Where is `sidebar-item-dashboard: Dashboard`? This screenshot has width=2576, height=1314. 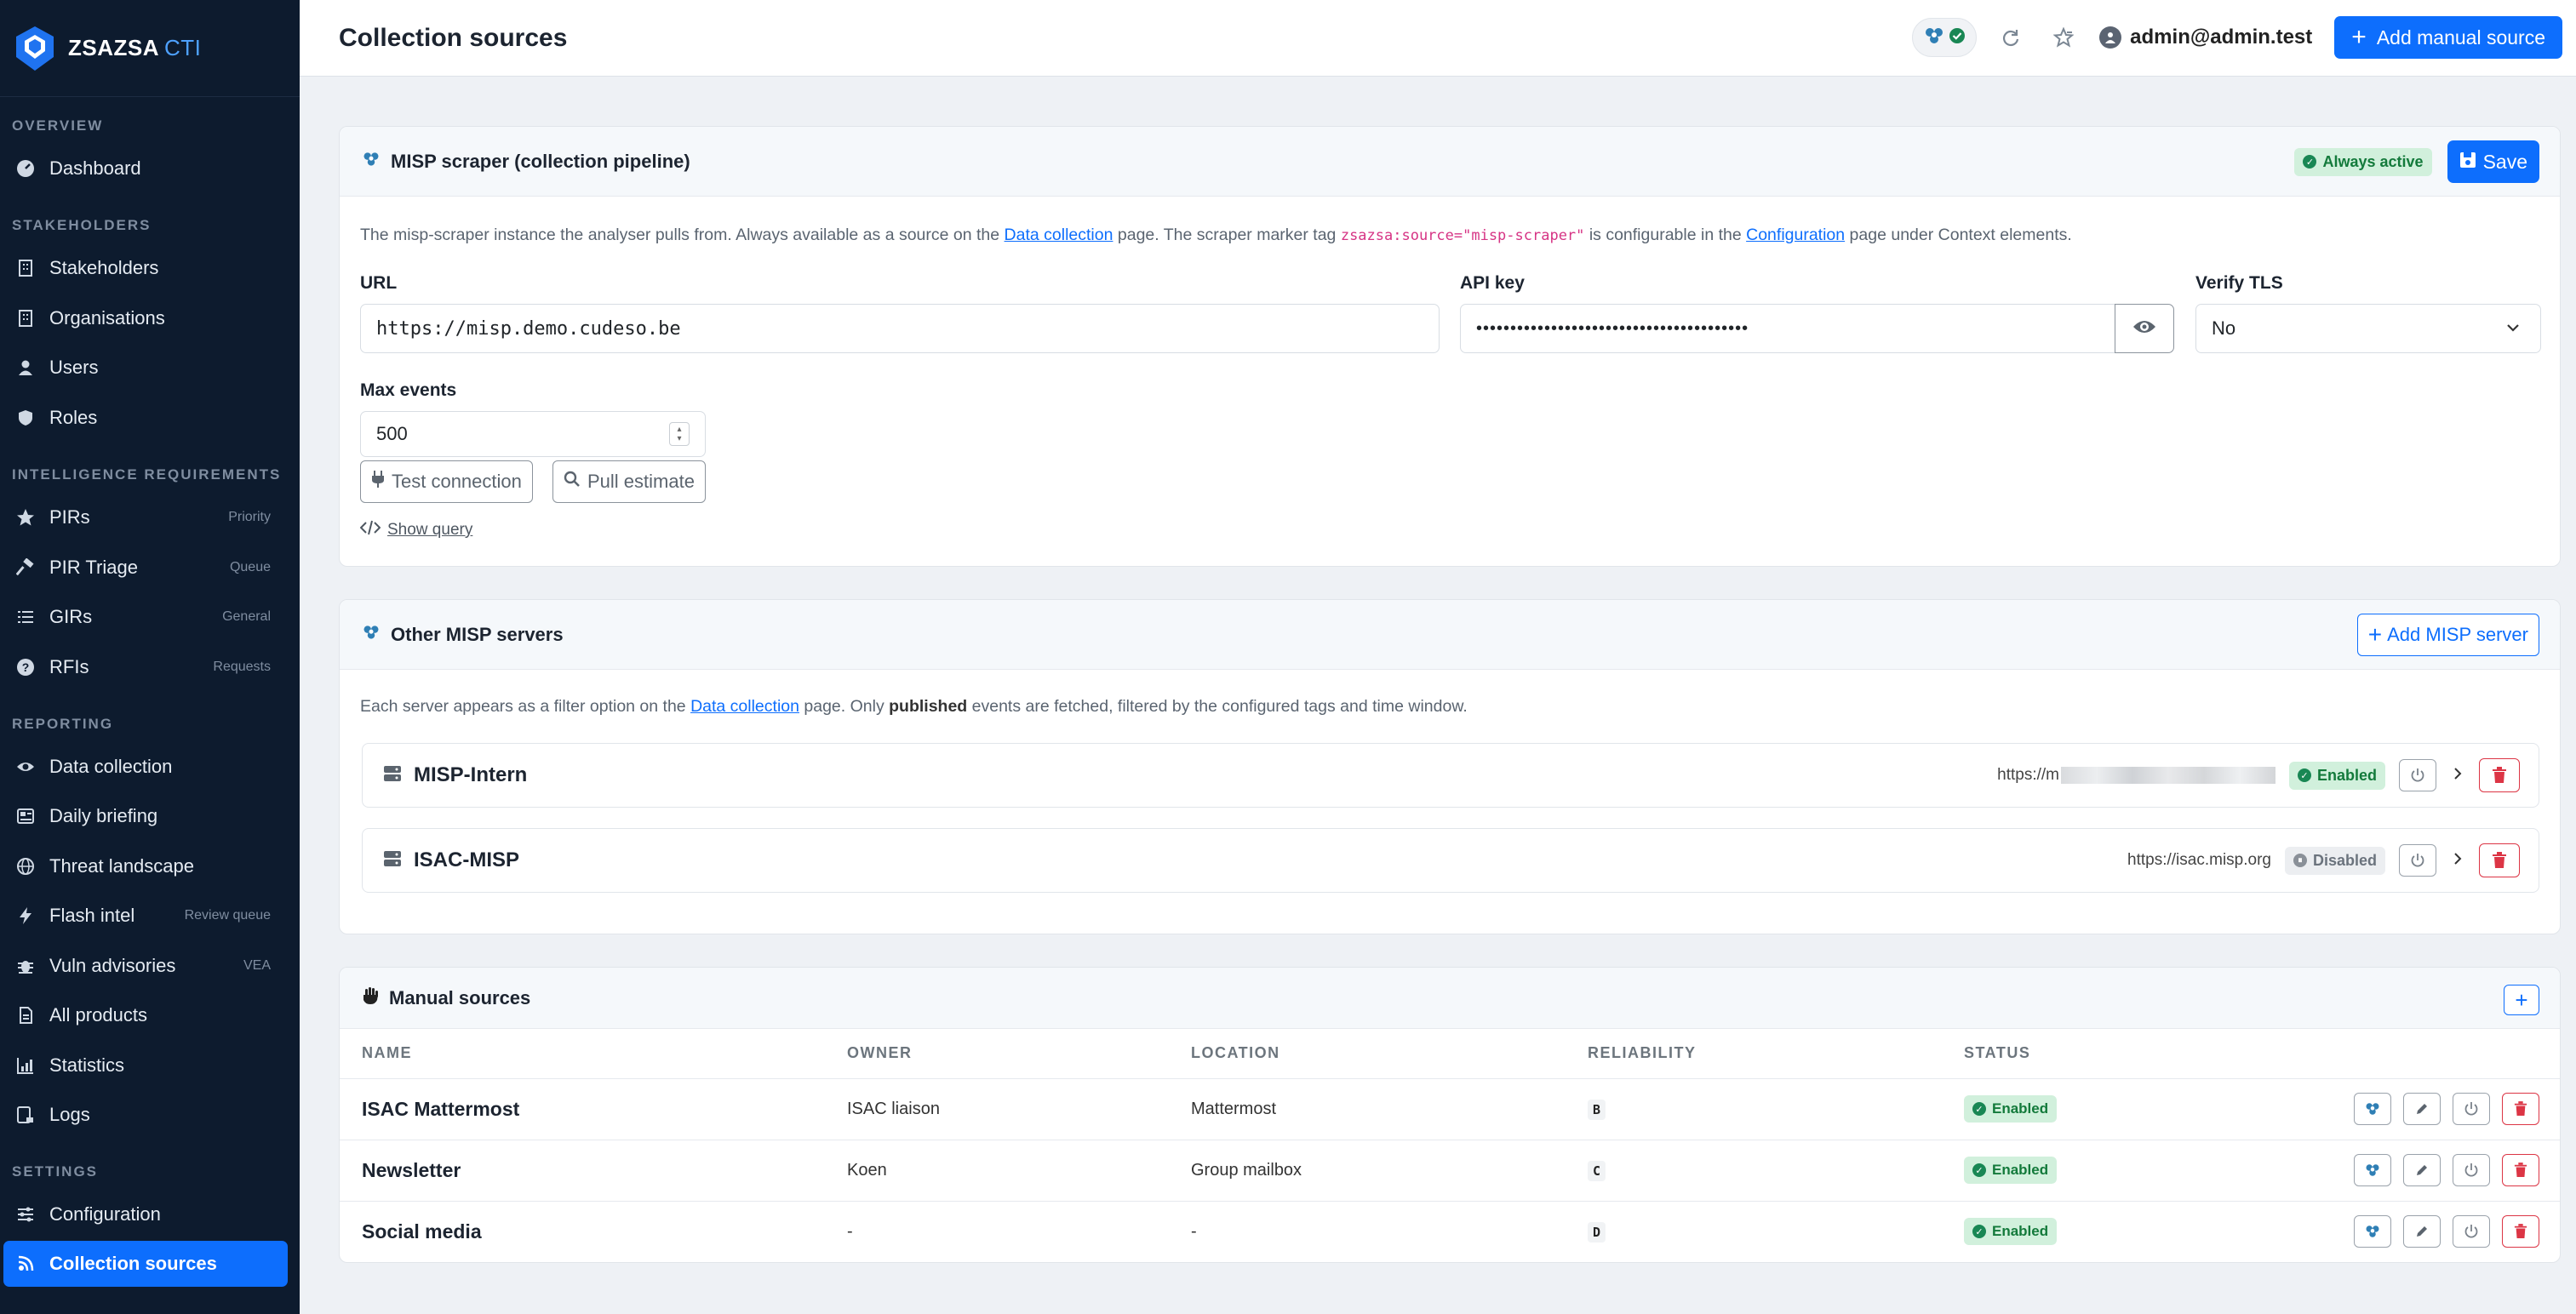
sidebar-item-dashboard: Dashboard is located at coordinates (150, 168).